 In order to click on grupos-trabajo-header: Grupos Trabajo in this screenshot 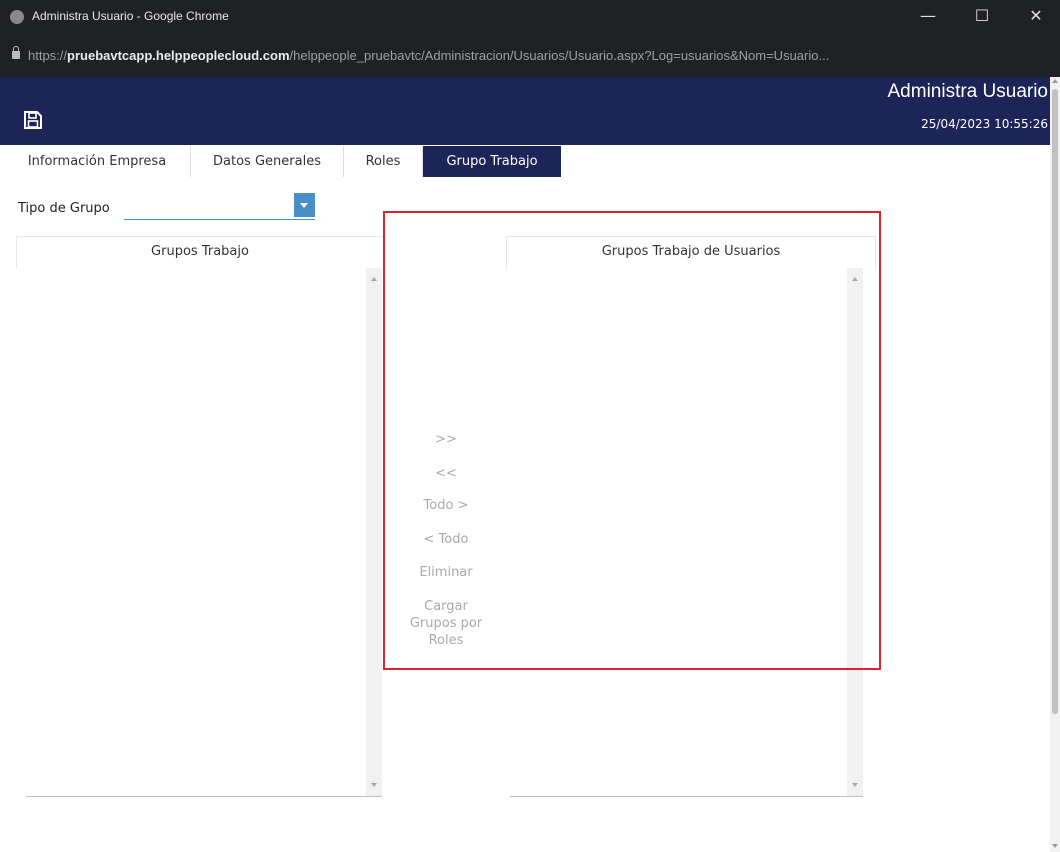, I will do `click(200, 252)`.